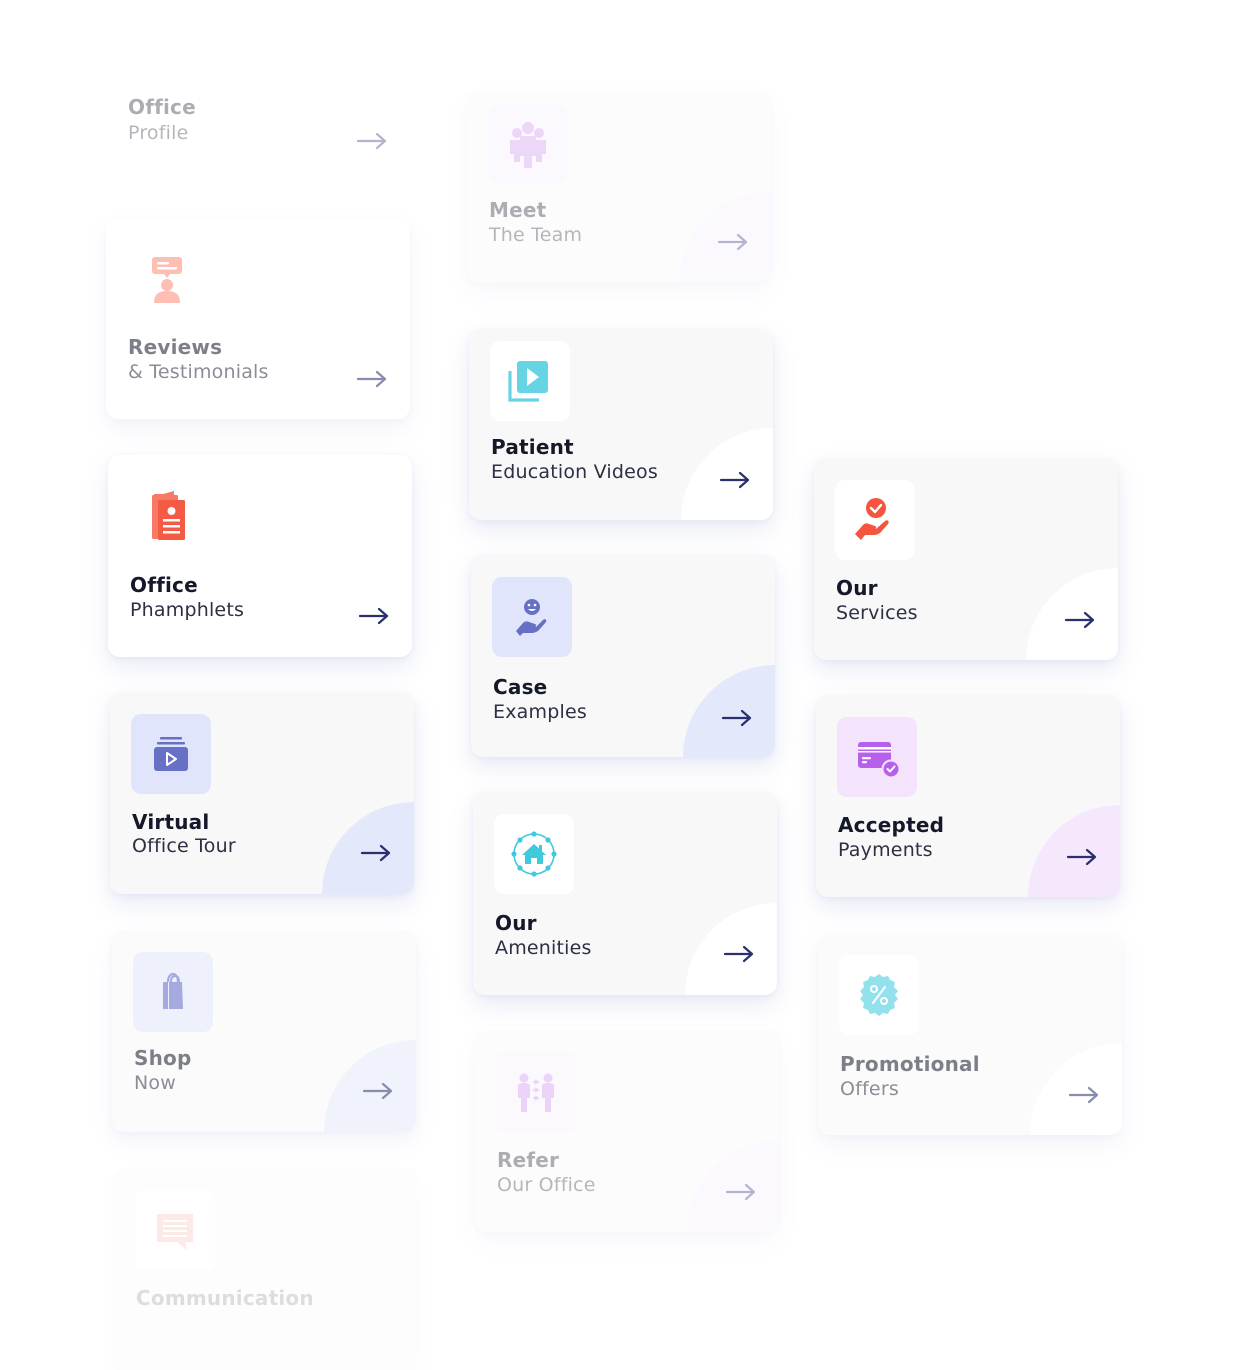  What do you see at coordinates (891, 825) in the screenshot?
I see `card-title: Accepted` at bounding box center [891, 825].